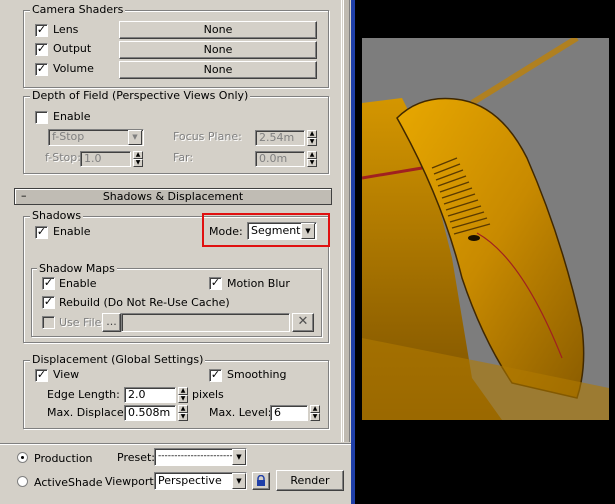 Image resolution: width=615 pixels, height=504 pixels. What do you see at coordinates (183, 413) in the screenshot?
I see `max-displace-spinner: ▲ ▼` at bounding box center [183, 413].